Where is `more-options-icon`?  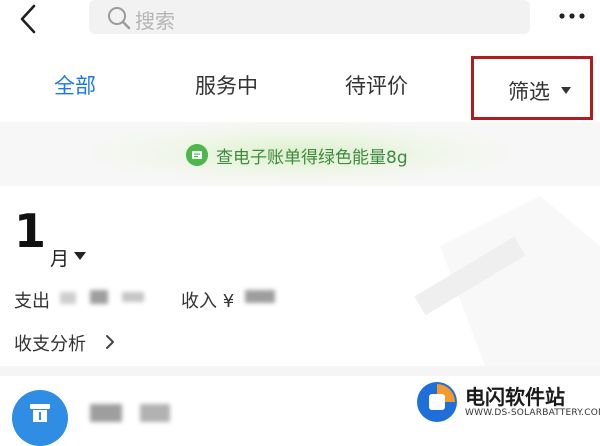 more-options-icon is located at coordinates (572, 16).